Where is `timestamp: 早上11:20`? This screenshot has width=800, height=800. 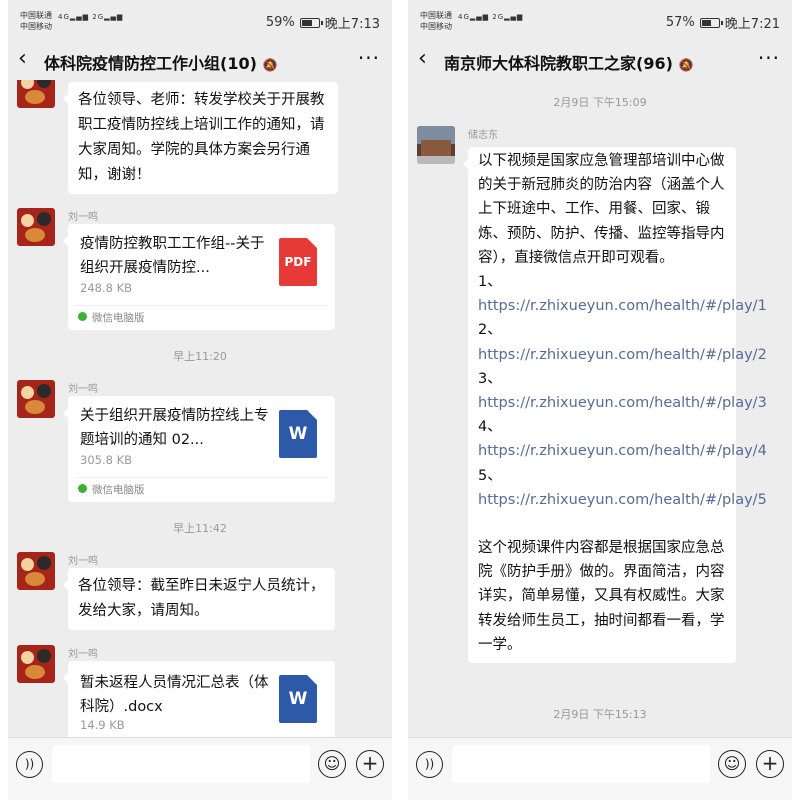 timestamp: 早上11:20 is located at coordinates (200, 356).